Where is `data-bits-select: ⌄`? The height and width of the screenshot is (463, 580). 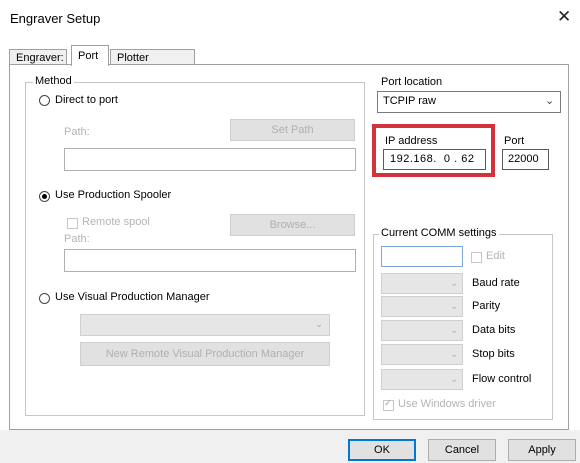 data-bits-select: ⌄ is located at coordinates (422, 330).